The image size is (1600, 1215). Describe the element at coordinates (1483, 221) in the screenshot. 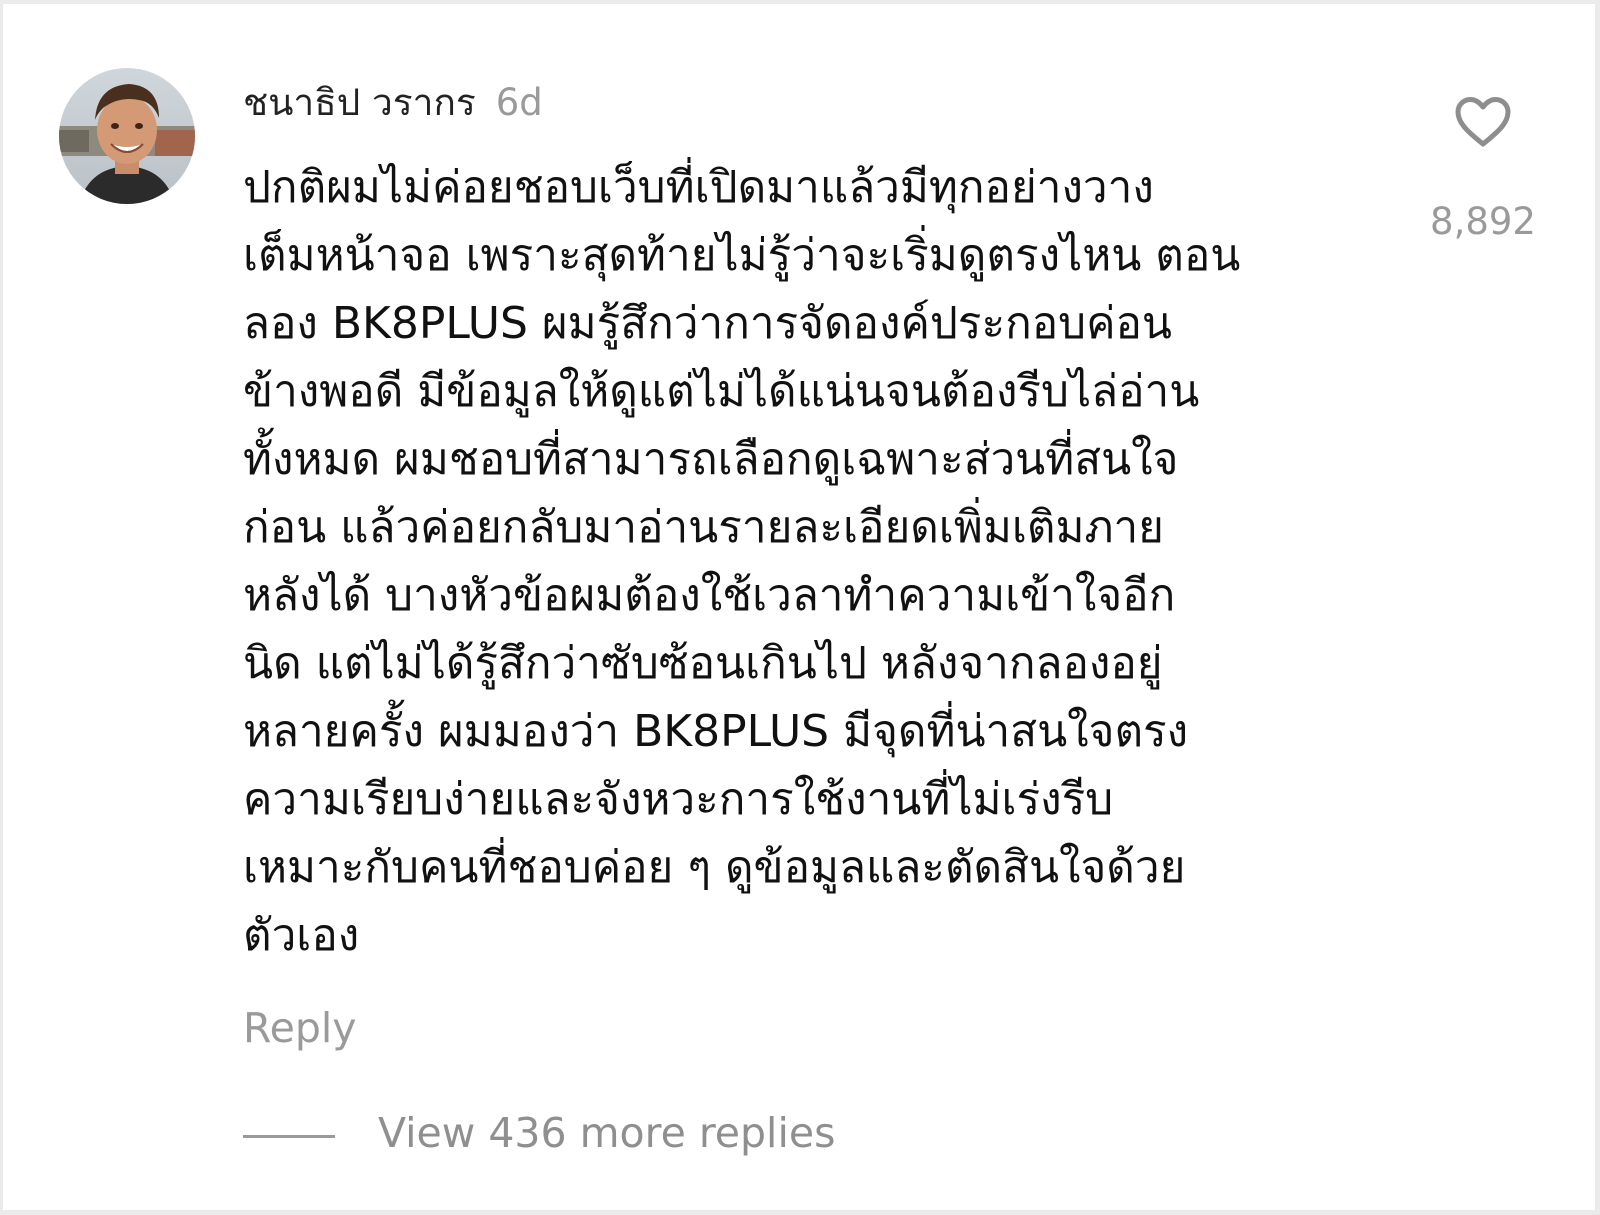

I see `like-count: 8,892` at that location.